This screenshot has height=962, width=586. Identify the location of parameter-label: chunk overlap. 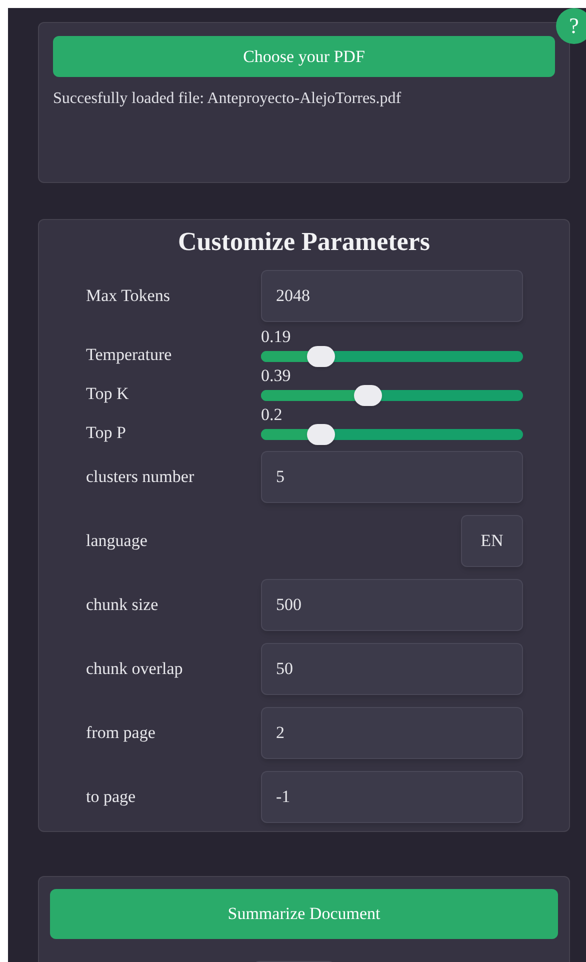
(135, 669).